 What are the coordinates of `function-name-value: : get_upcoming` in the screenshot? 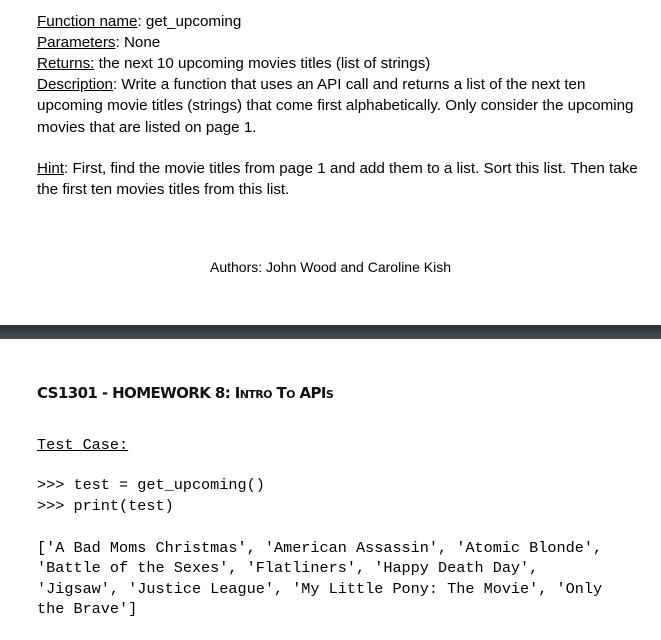 It's located at (189, 21).